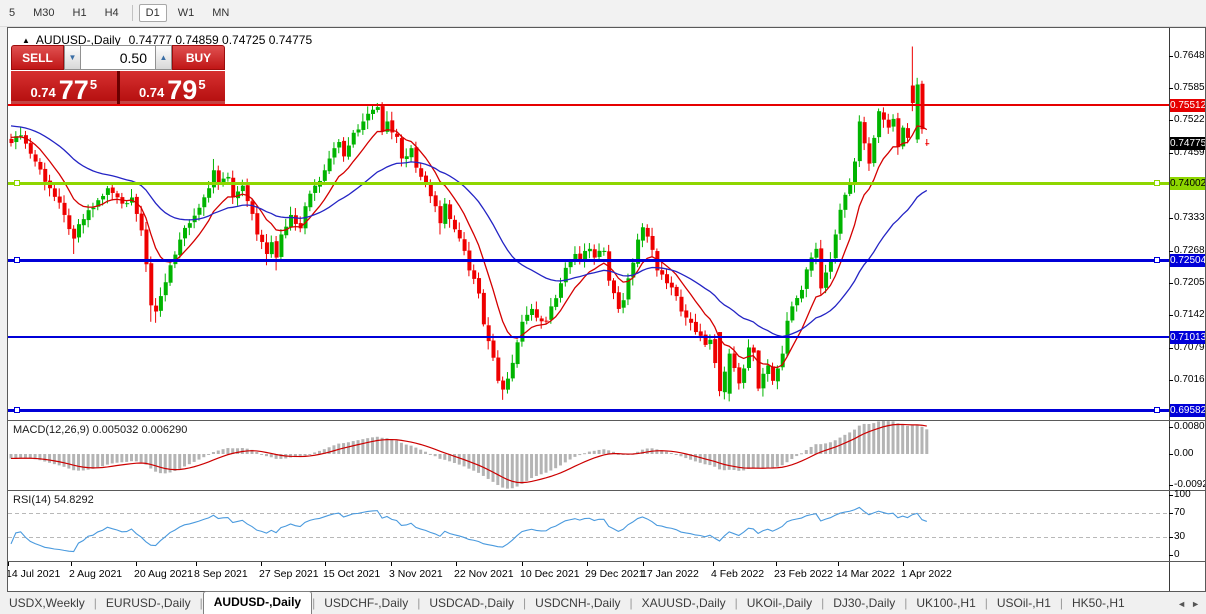 Image resolution: width=1206 pixels, height=614 pixels. What do you see at coordinates (352, 574) in the screenshot?
I see `date-label: 15 Oct 2021` at bounding box center [352, 574].